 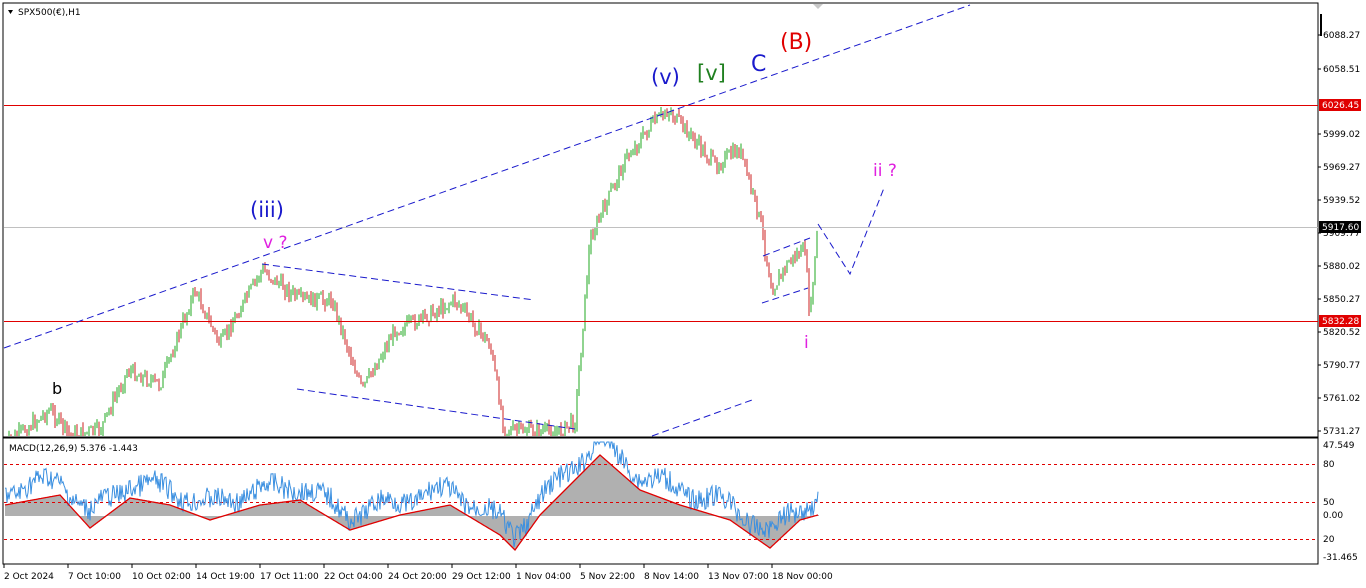 I want to click on wave-label-ii-question: ii ?, so click(x=885, y=171).